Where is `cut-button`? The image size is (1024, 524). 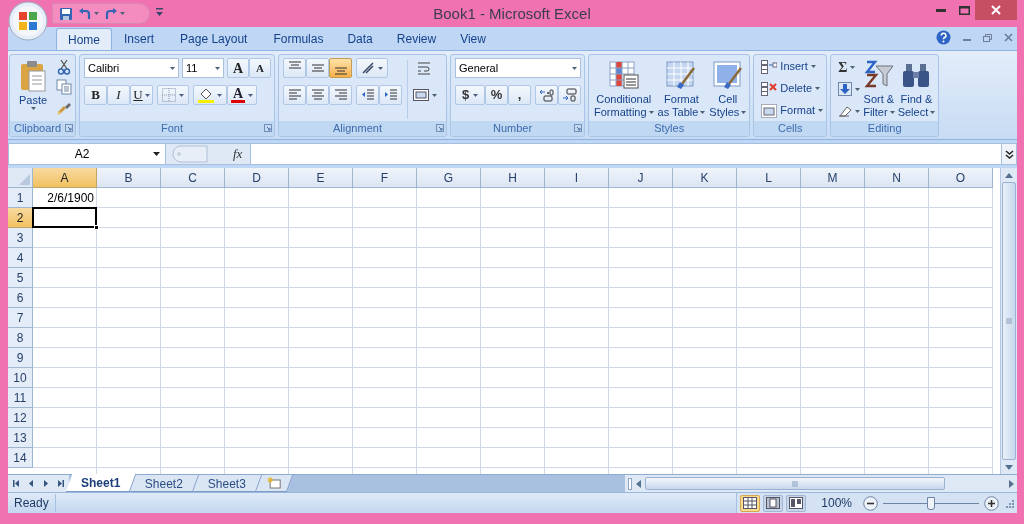 cut-button is located at coordinates (64, 67).